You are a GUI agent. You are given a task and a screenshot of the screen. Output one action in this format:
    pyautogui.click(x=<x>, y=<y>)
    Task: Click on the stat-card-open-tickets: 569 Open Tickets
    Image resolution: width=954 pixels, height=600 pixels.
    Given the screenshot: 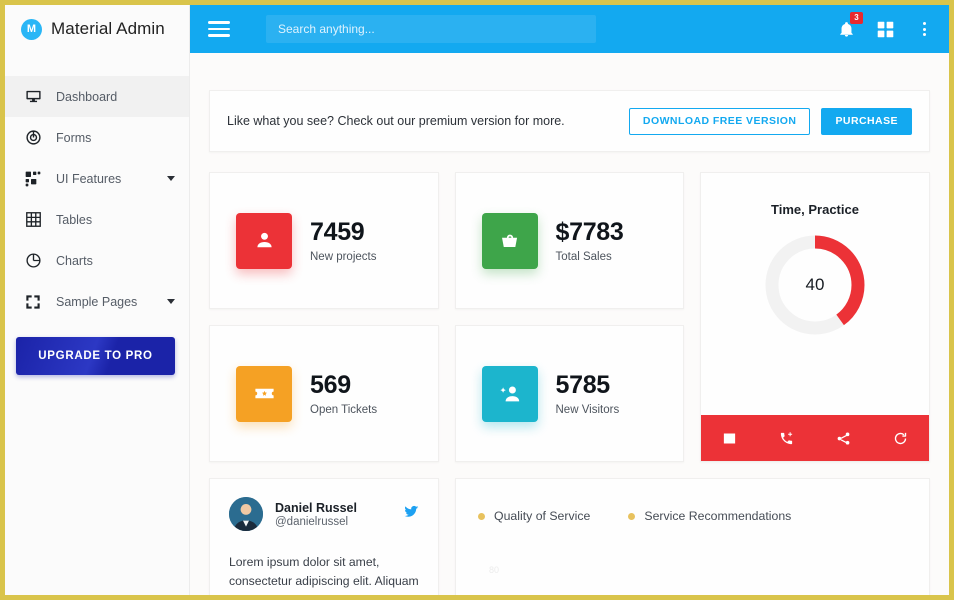 What is the action you would take?
    pyautogui.click(x=324, y=393)
    